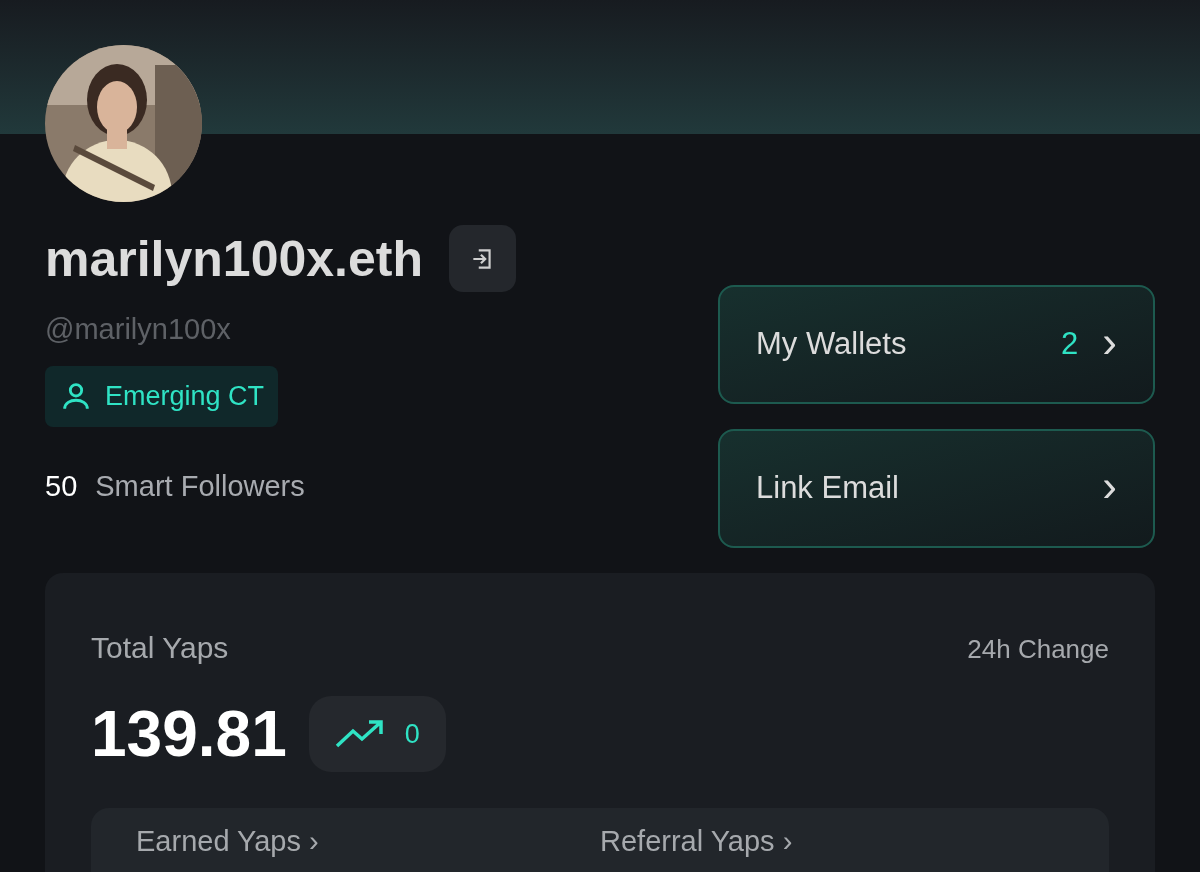 The image size is (1200, 872). Describe the element at coordinates (200, 486) in the screenshot. I see `followers-label: Smart Followers` at that location.